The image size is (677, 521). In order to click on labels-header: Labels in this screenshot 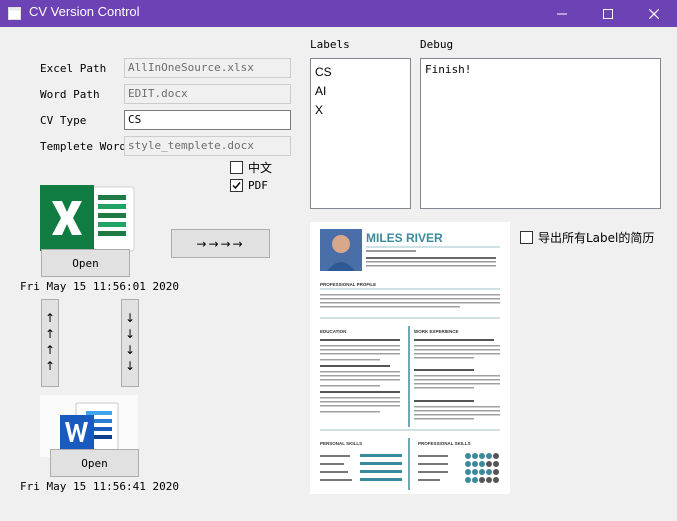, I will do `click(330, 44)`.